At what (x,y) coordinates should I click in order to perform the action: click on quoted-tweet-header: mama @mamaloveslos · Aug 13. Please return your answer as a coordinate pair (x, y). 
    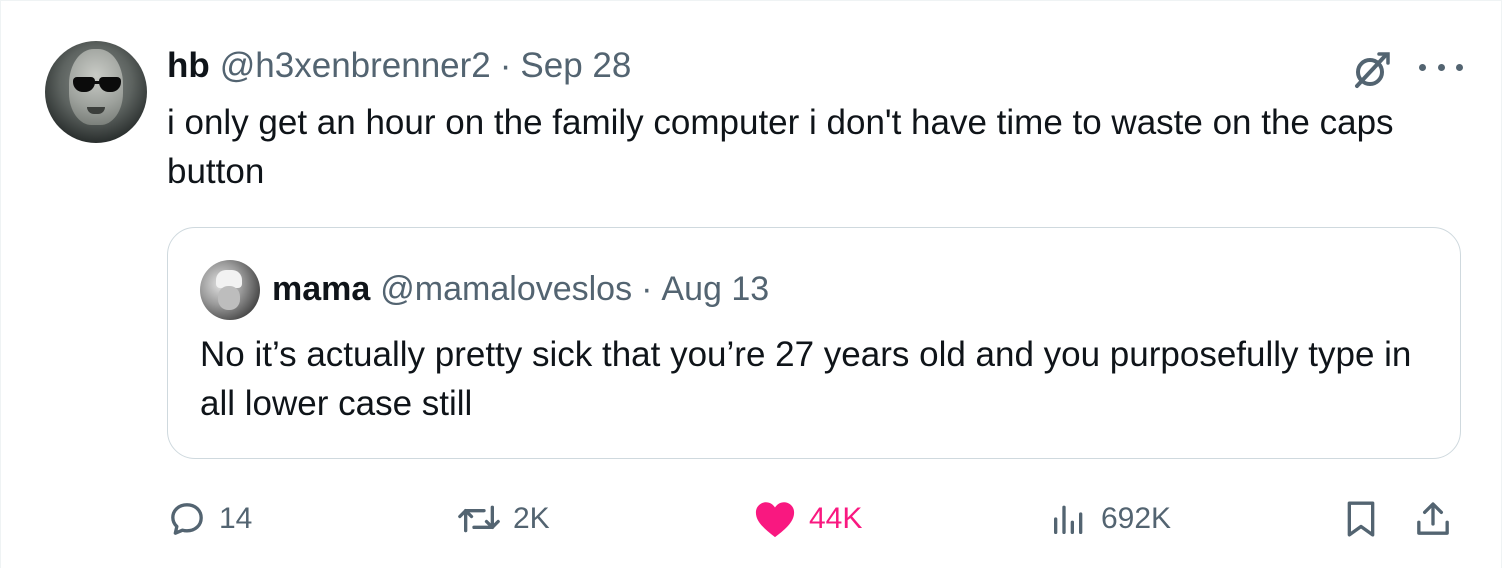
    Looking at the image, I should click on (520, 289).